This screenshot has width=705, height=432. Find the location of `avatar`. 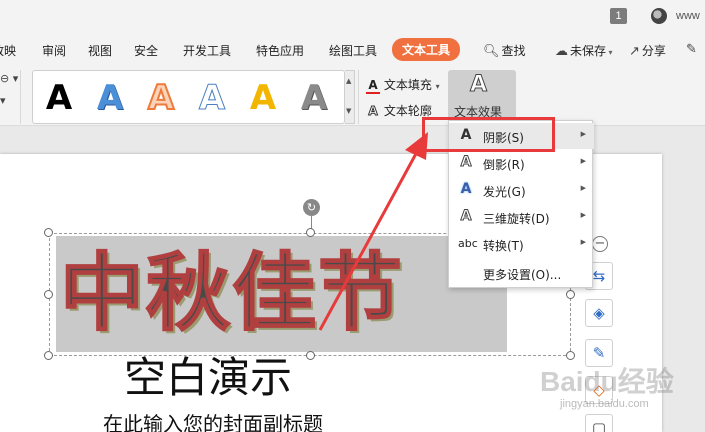

avatar is located at coordinates (659, 16).